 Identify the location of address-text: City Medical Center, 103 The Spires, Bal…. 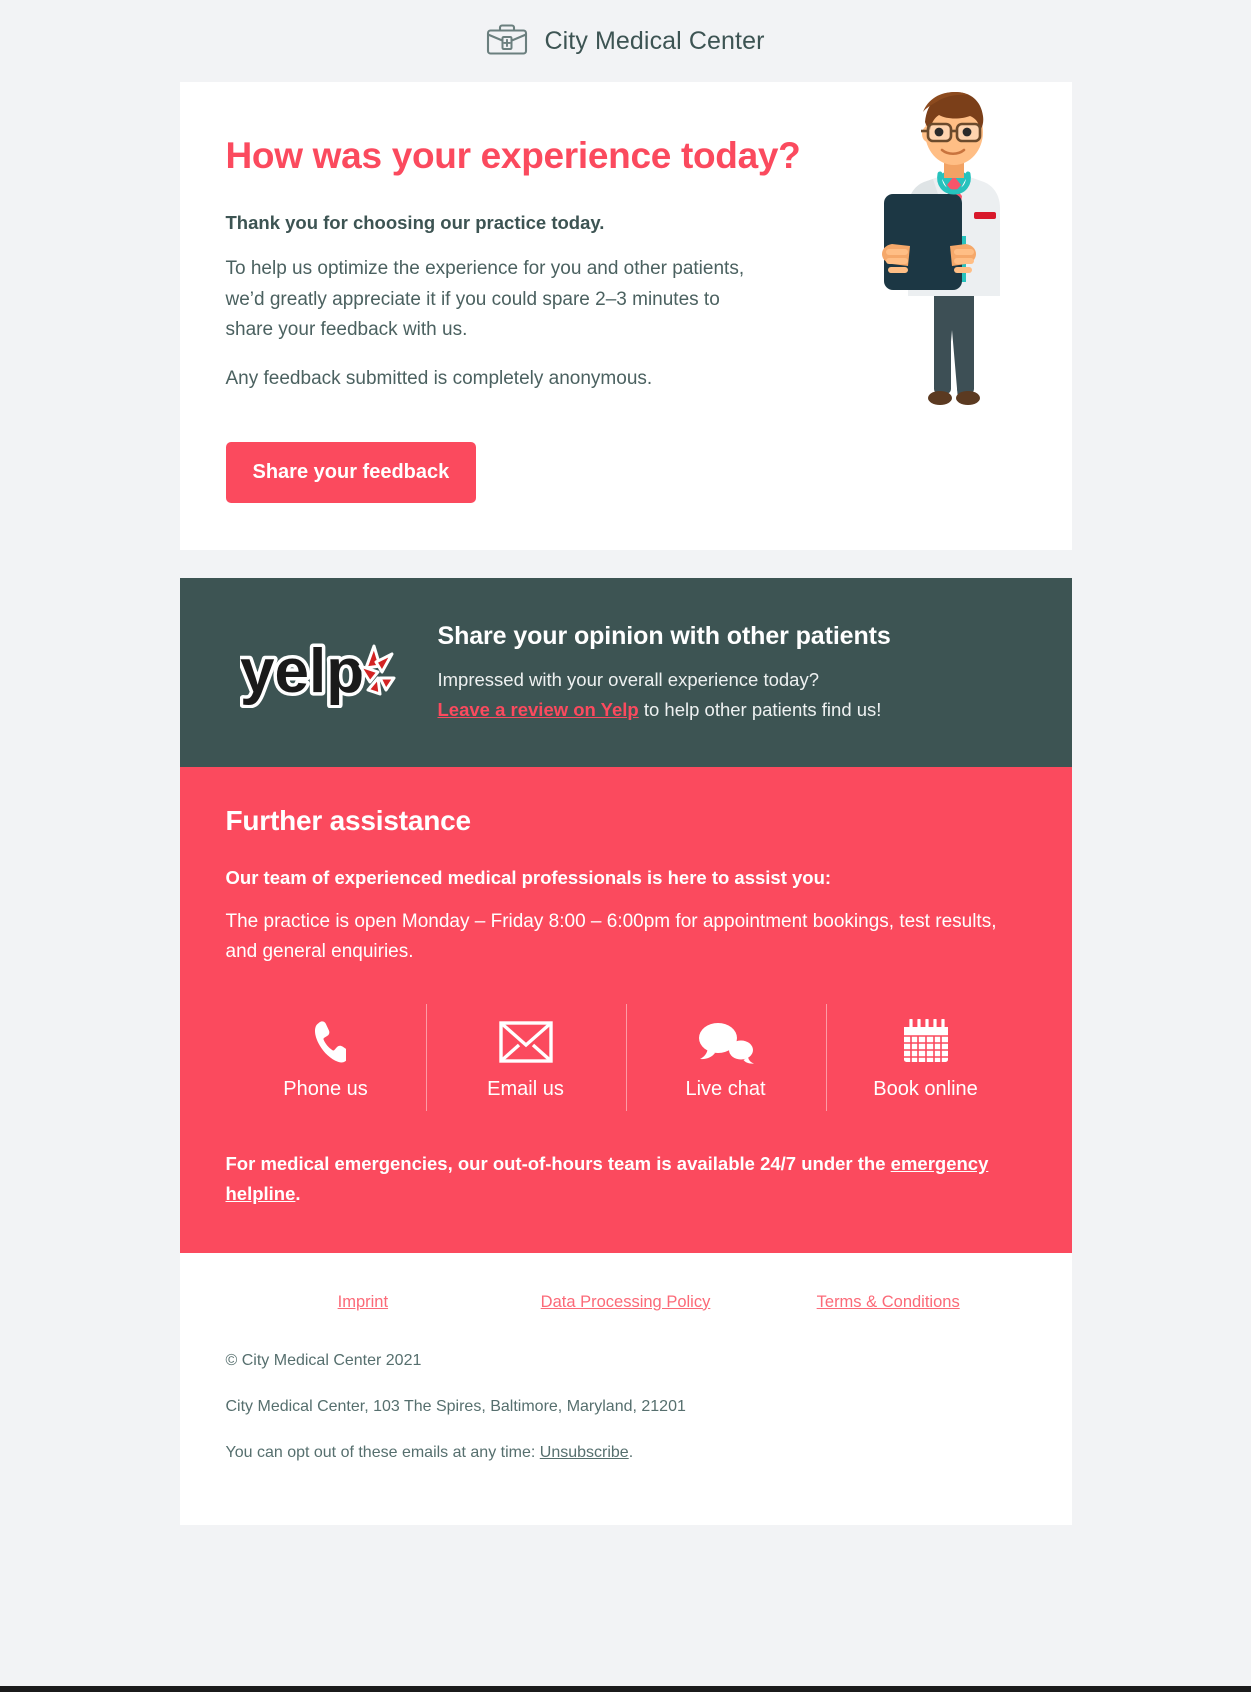
(455, 1407).